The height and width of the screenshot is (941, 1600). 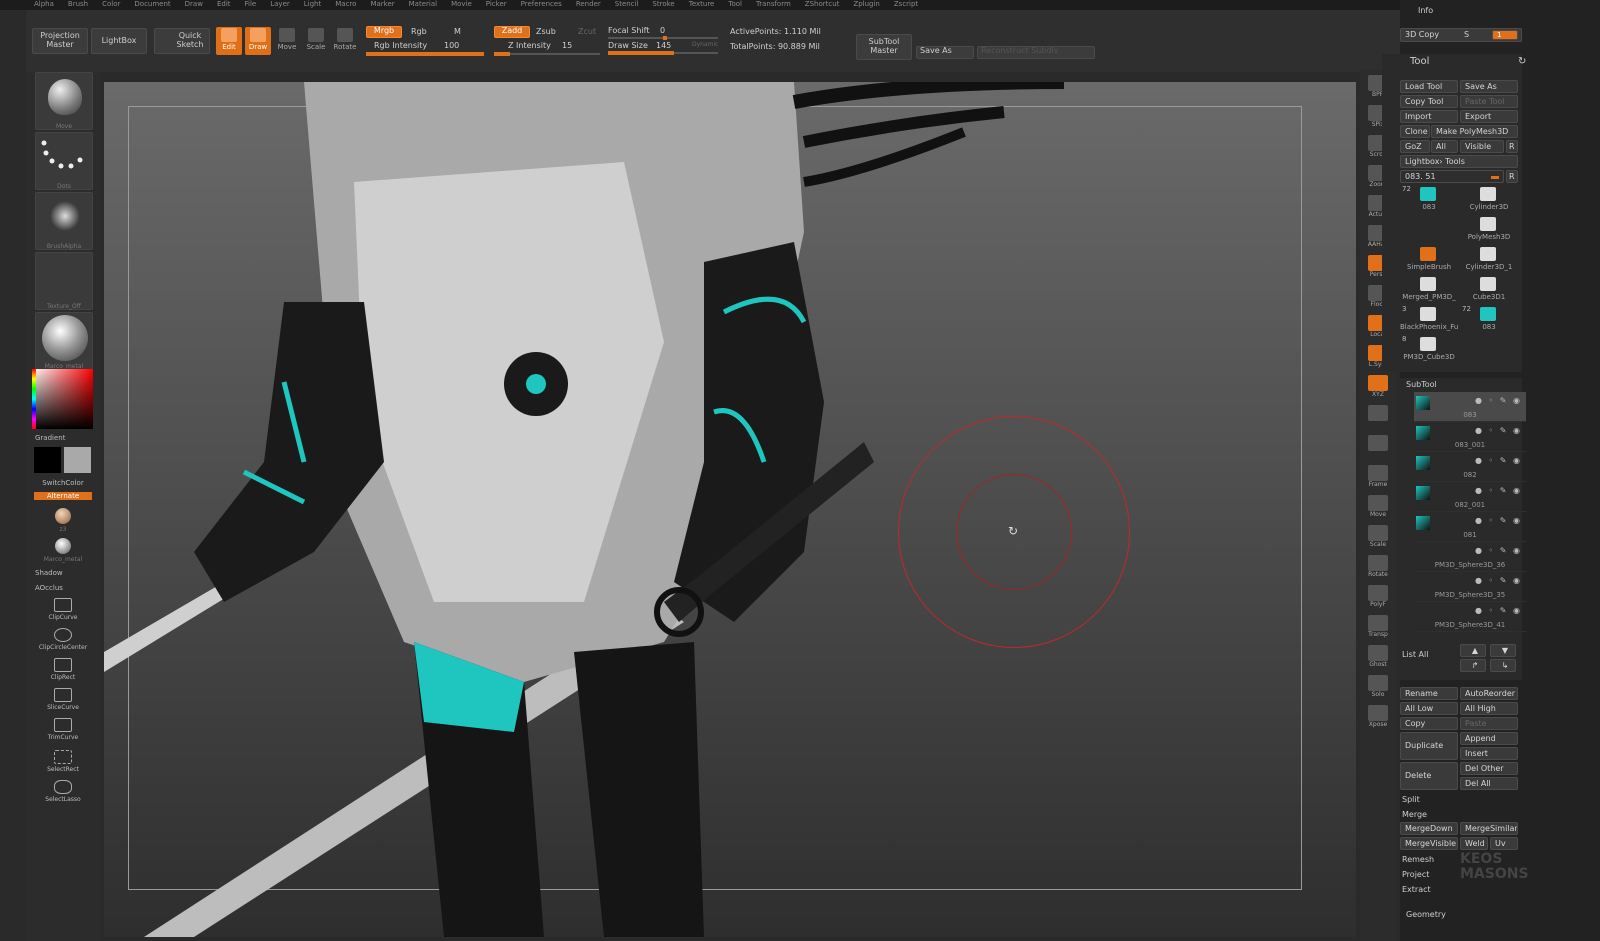 What do you see at coordinates (229, 41) in the screenshot?
I see `edit-mode-button: Edit` at bounding box center [229, 41].